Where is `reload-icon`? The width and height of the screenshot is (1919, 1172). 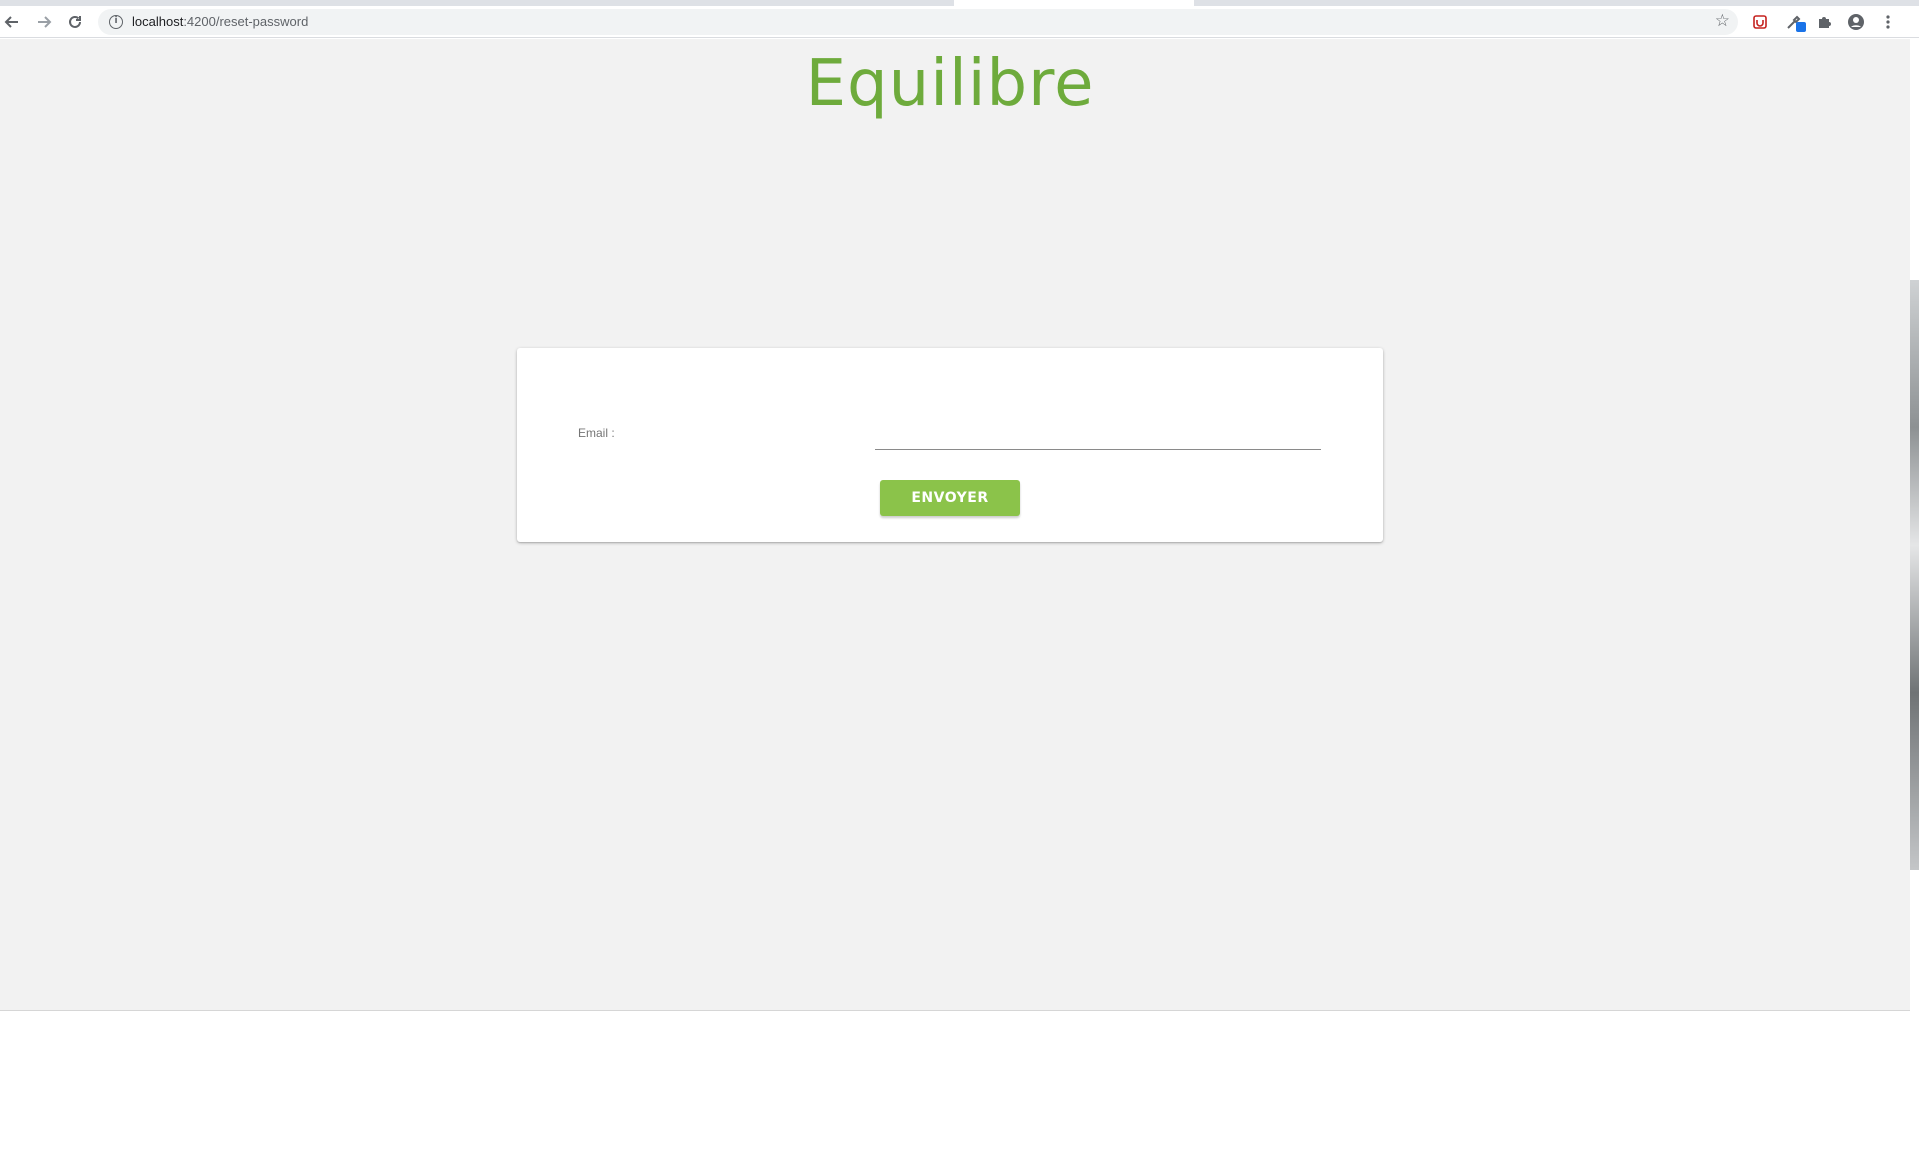
reload-icon is located at coordinates (75, 21).